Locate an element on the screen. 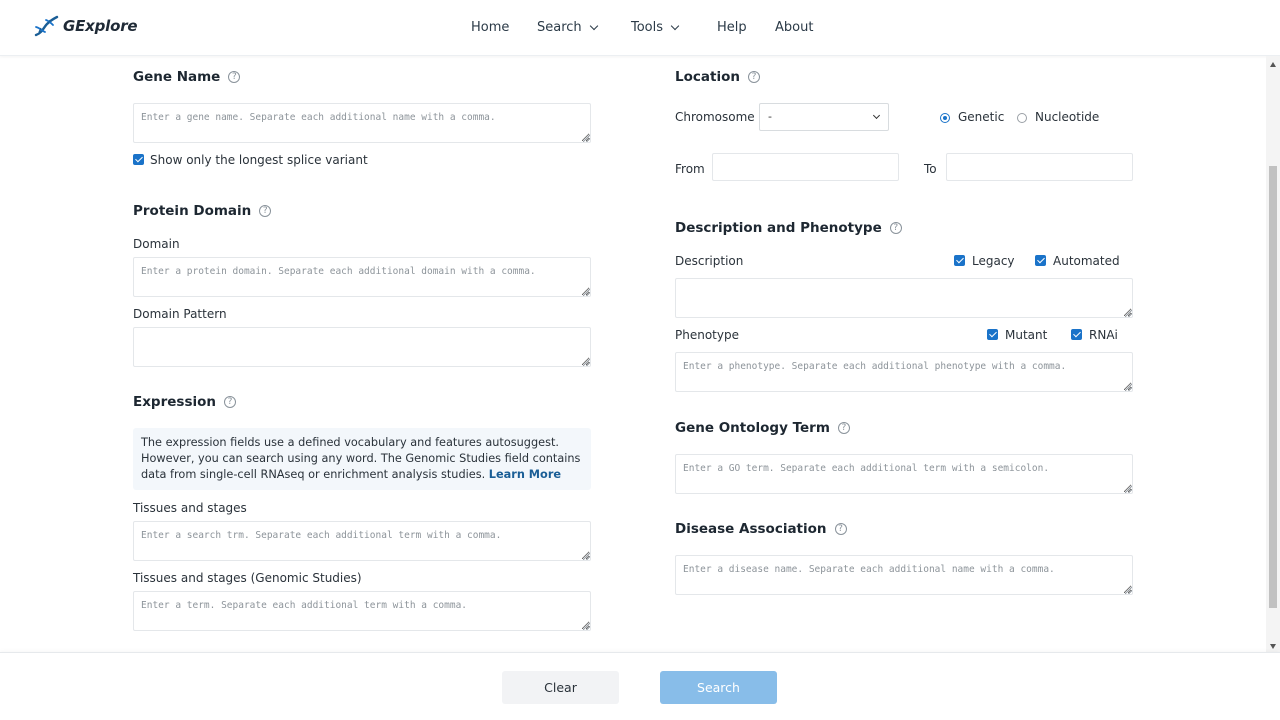  expression-section-title: Expression ? is located at coordinates (184, 402).